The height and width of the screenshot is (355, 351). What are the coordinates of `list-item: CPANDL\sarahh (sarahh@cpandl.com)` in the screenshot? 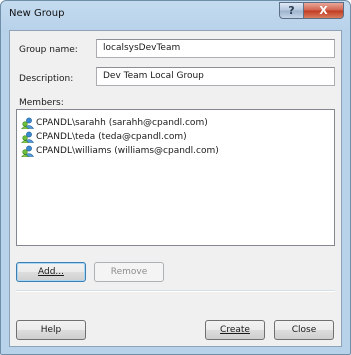 It's located at (114, 123).